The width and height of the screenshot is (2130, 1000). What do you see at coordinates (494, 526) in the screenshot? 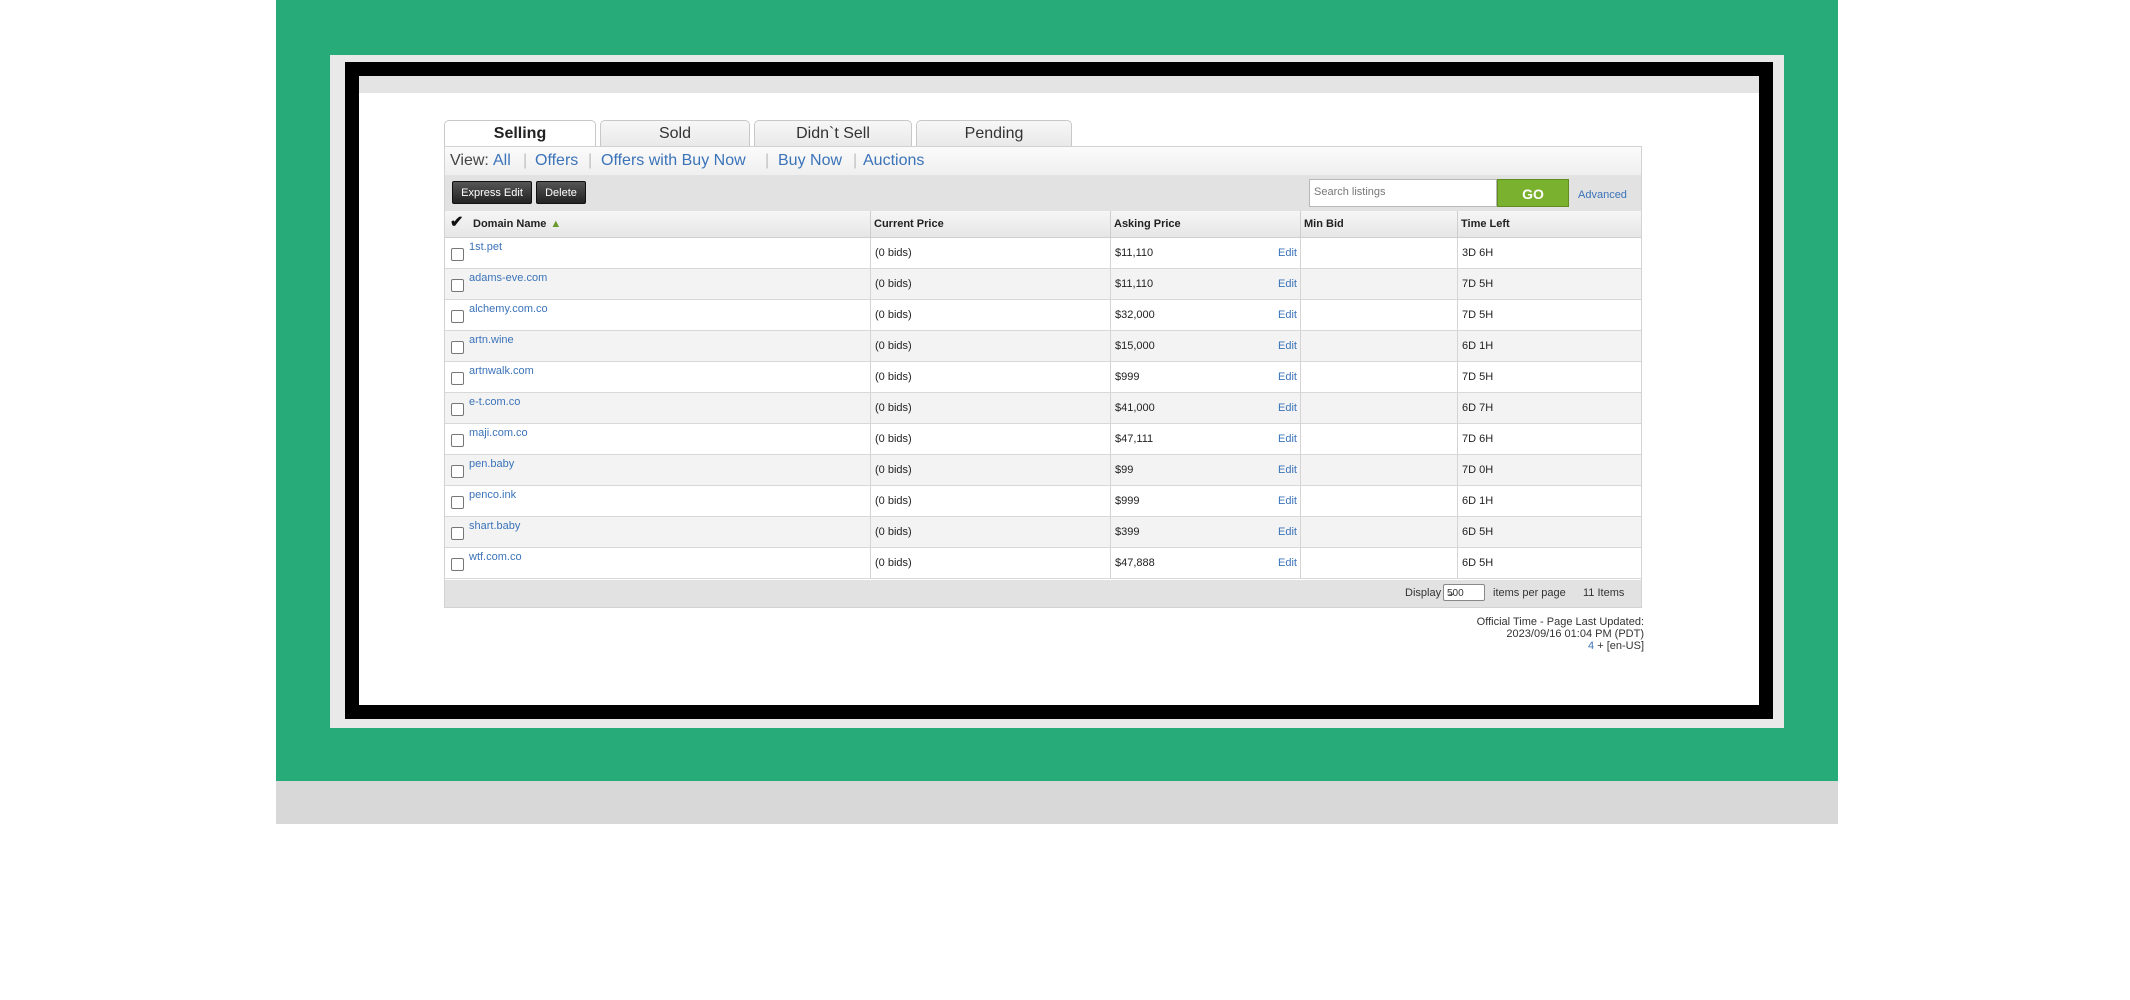
I see `domain-link: shart.baby` at bounding box center [494, 526].